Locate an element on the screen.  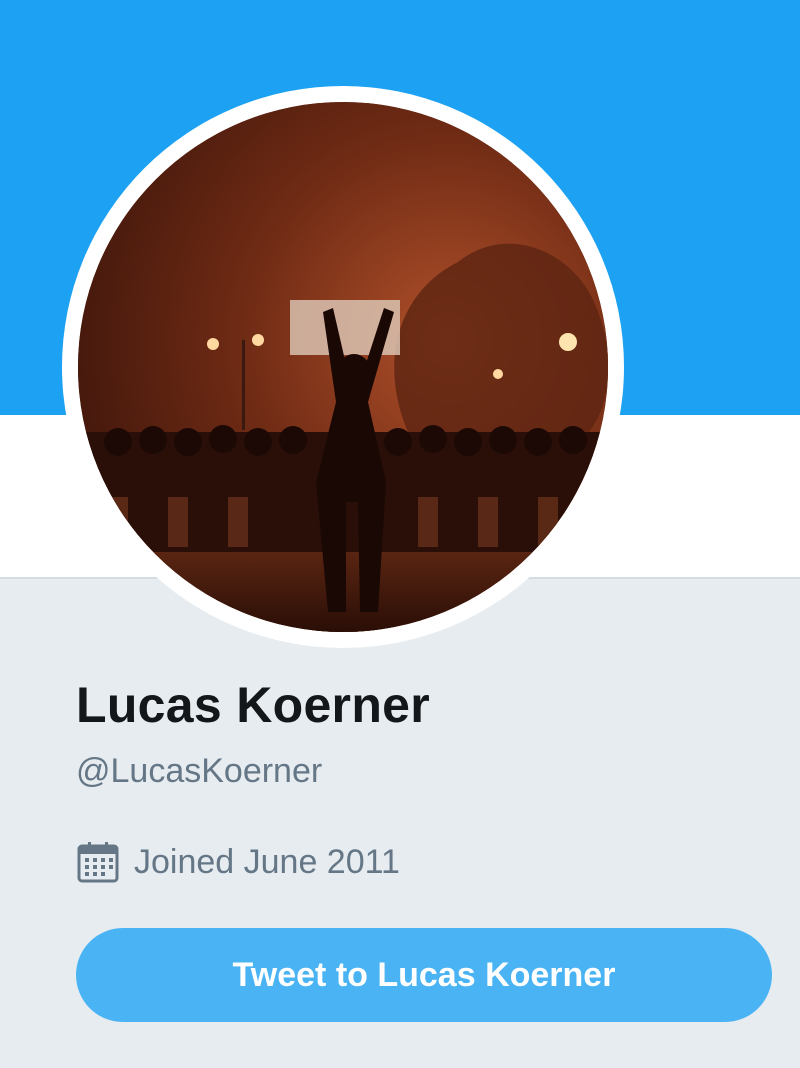
join-date: Joined June 2011 is located at coordinates (238, 862).